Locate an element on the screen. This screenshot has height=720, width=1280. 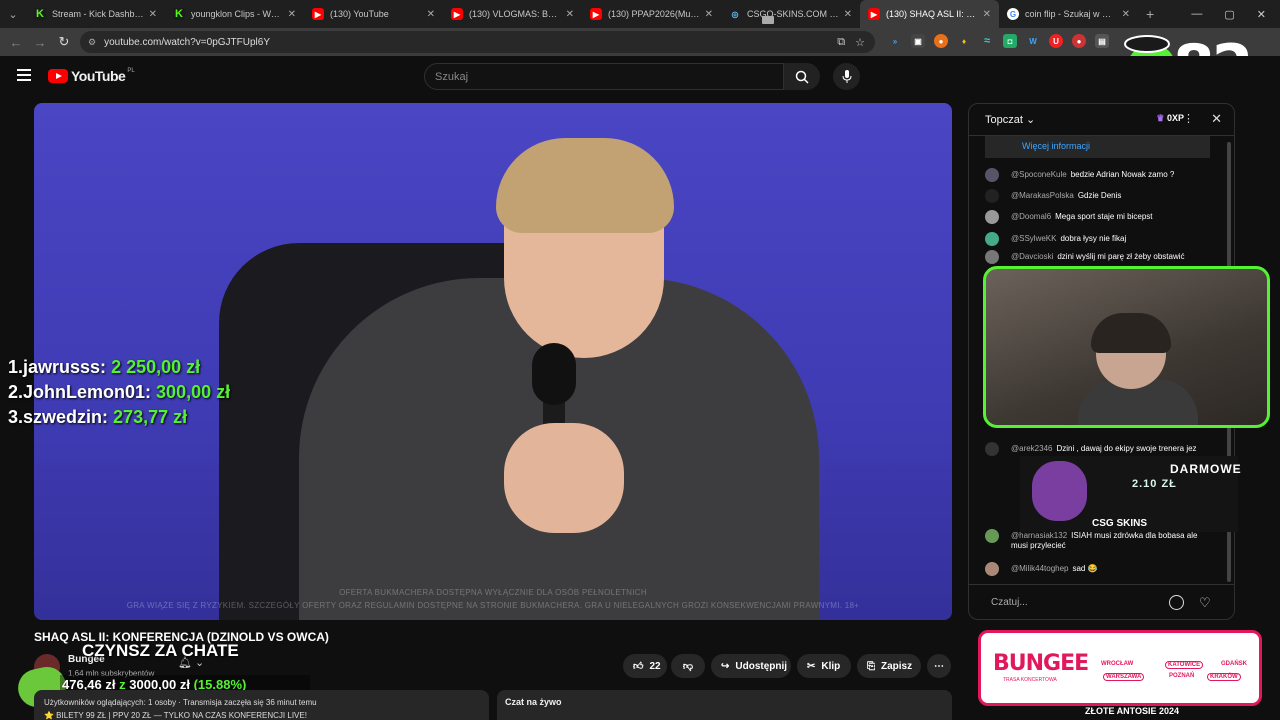
tab-youtube-home: ▶ (130) YouTube ✕ is located at coordinates (373, 14).